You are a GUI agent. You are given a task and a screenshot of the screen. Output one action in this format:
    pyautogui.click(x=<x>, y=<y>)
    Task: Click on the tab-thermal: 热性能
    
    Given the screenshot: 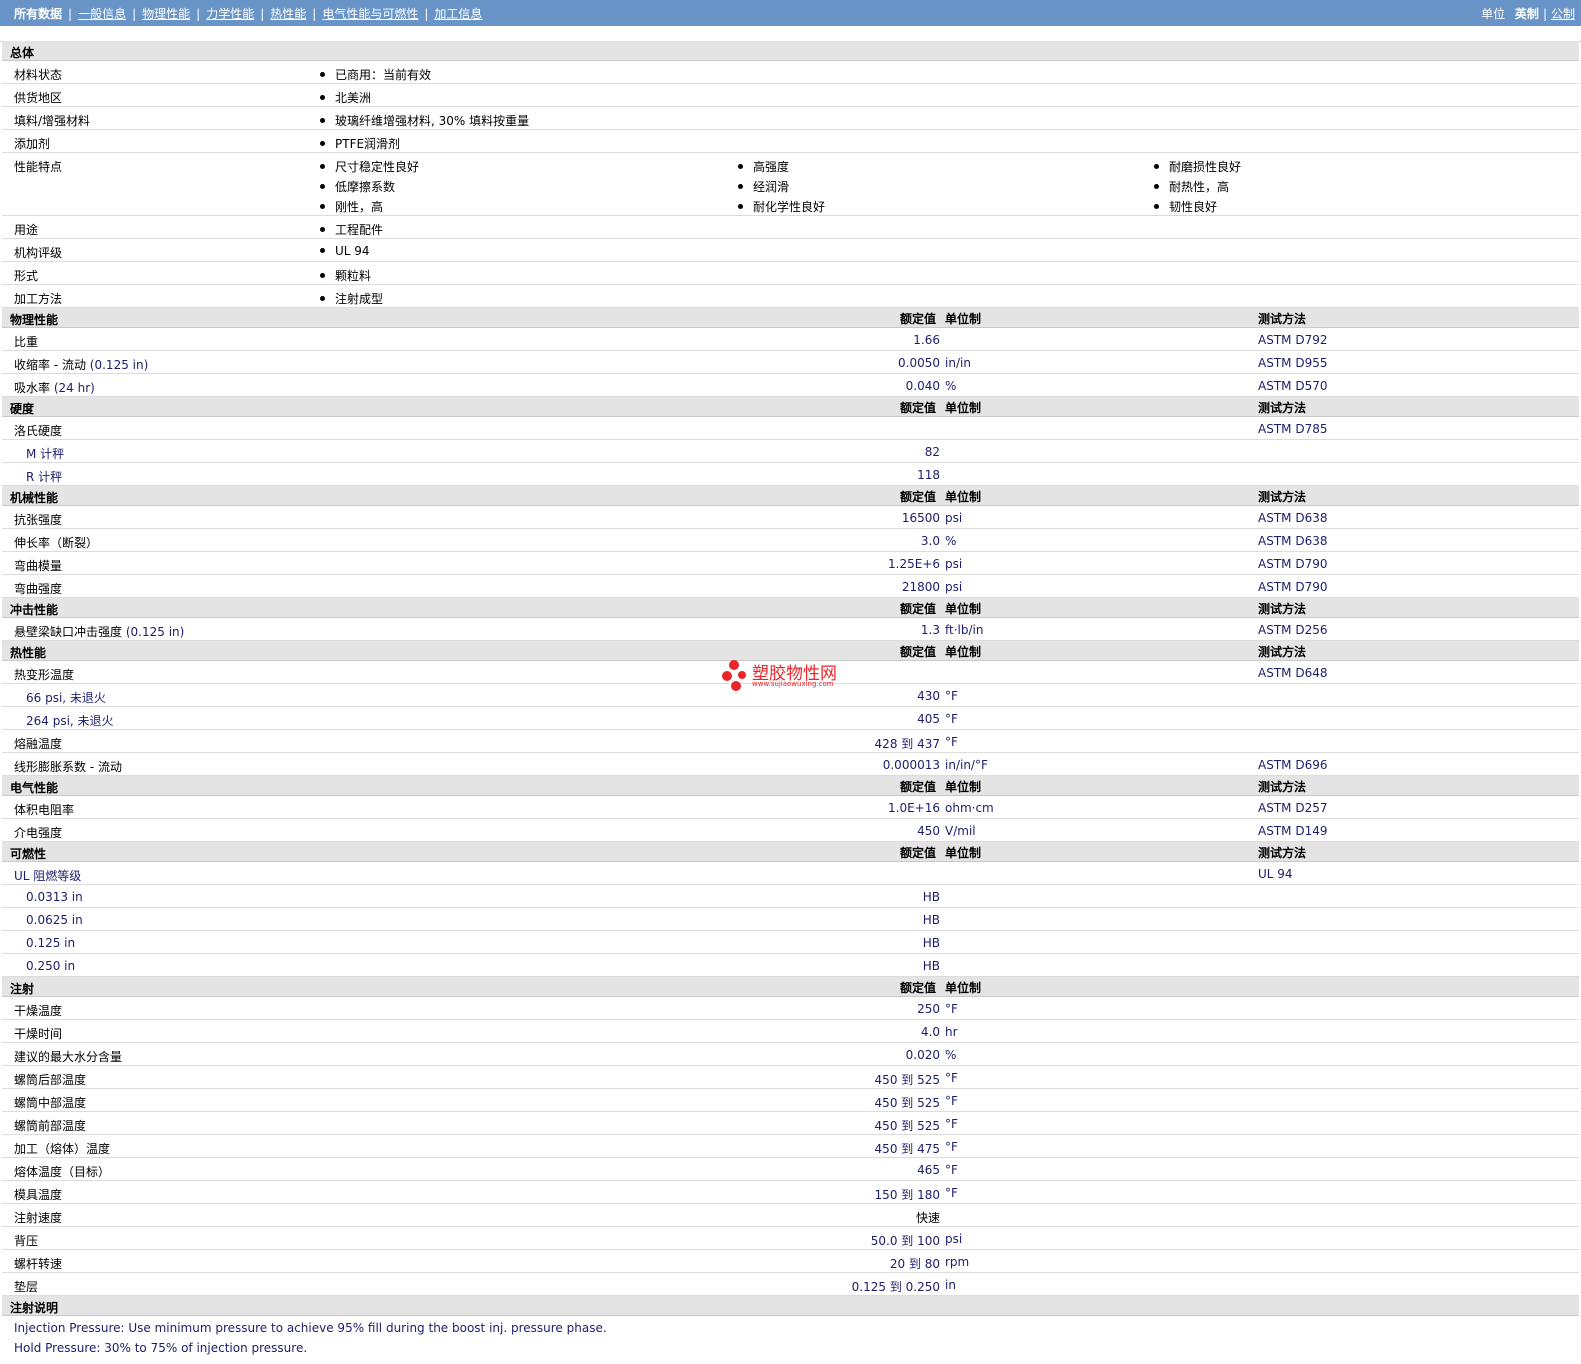 What is the action you would take?
    pyautogui.click(x=288, y=14)
    